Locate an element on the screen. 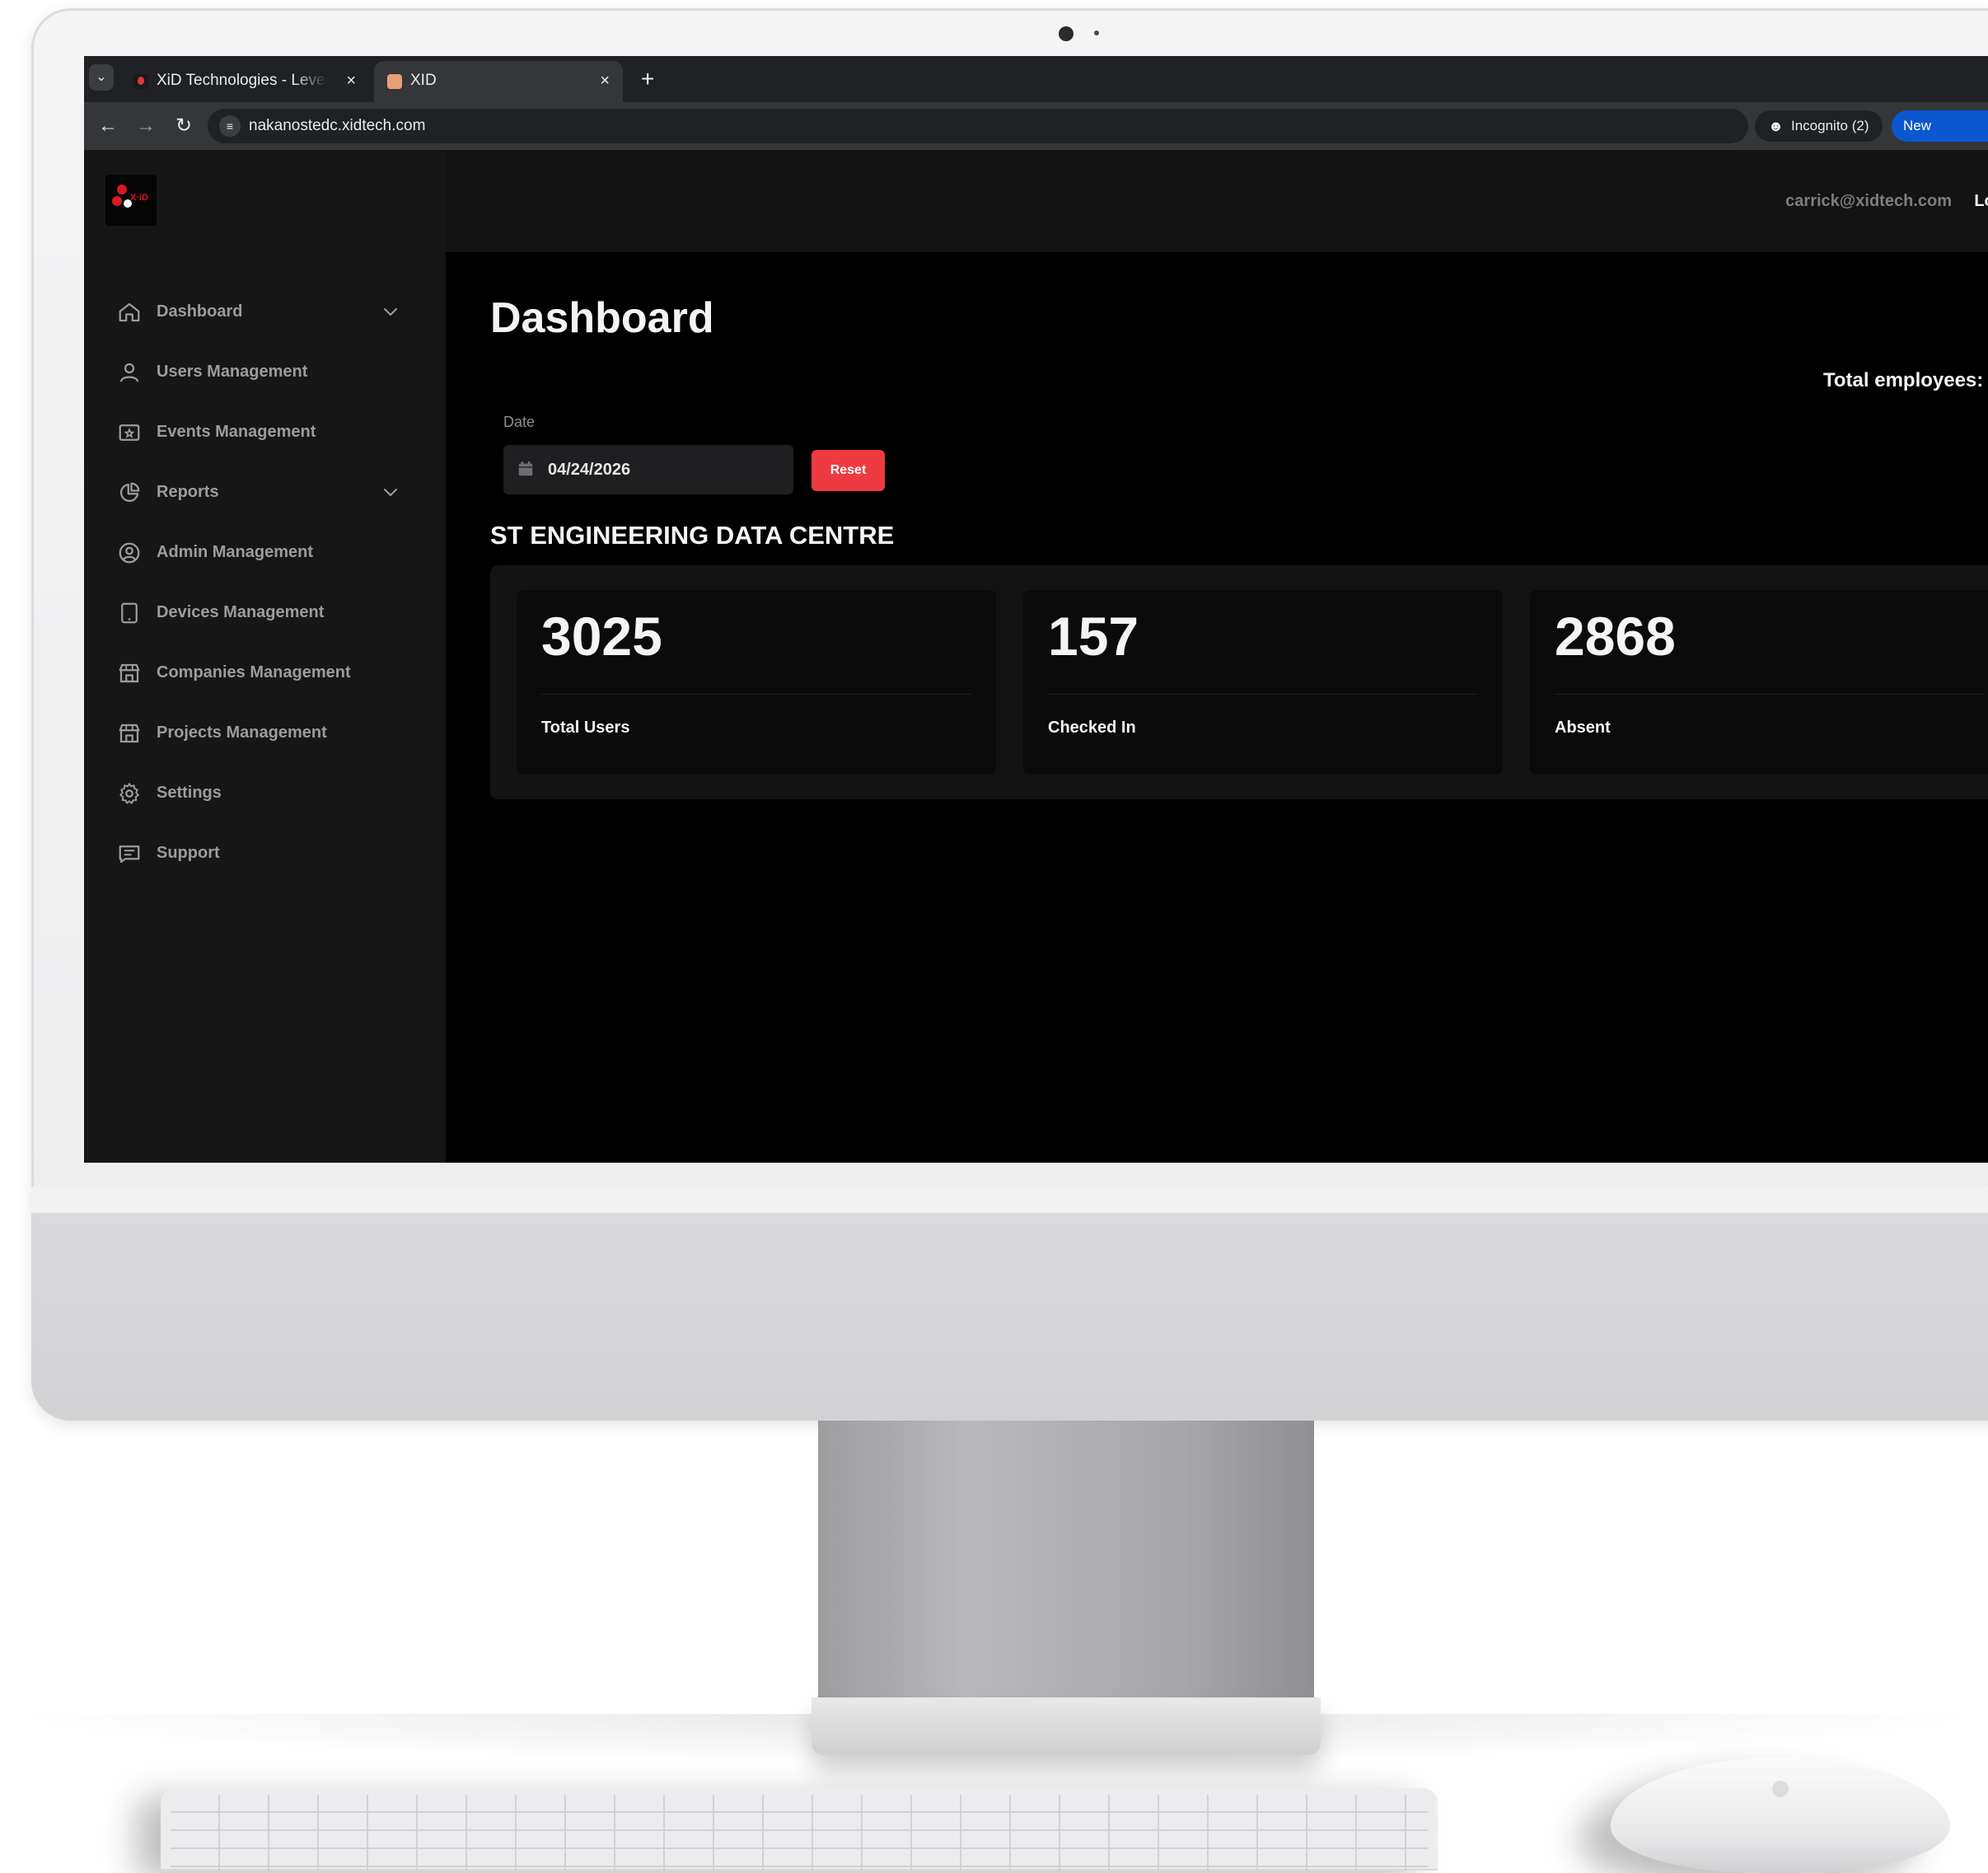  stat-label: Absent is located at coordinates (1583, 728).